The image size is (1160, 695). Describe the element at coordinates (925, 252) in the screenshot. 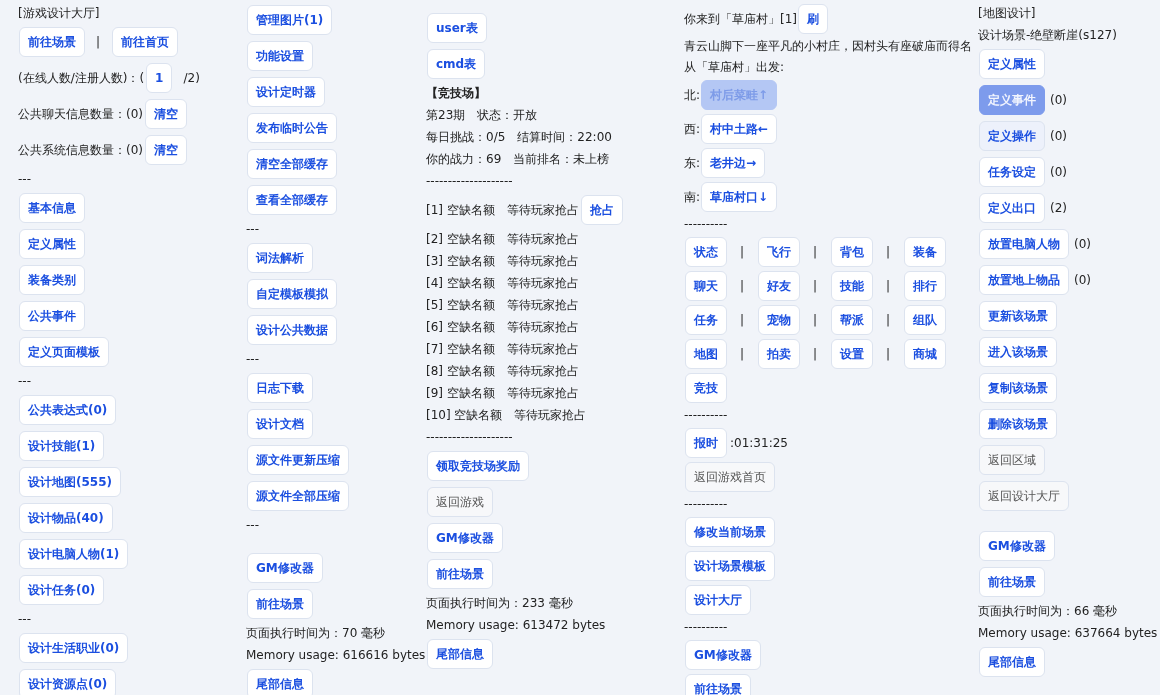

I see `link-button: 装备` at that location.